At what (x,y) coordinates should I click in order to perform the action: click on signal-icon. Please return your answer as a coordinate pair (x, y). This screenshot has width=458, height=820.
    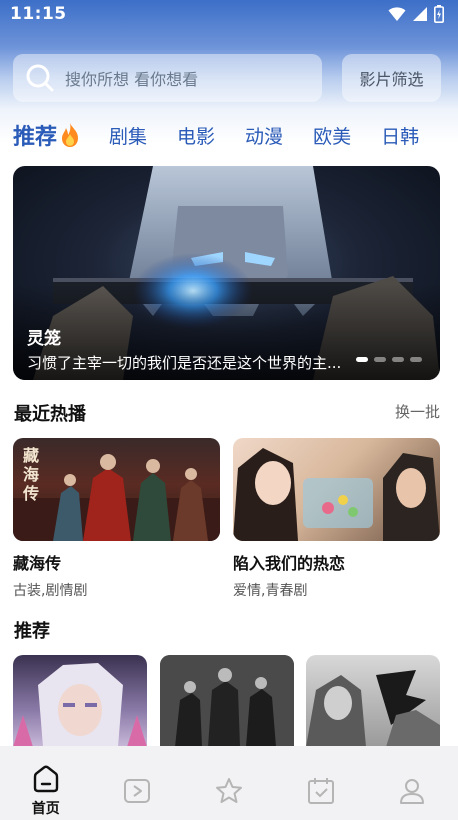
    Looking at the image, I should click on (420, 14).